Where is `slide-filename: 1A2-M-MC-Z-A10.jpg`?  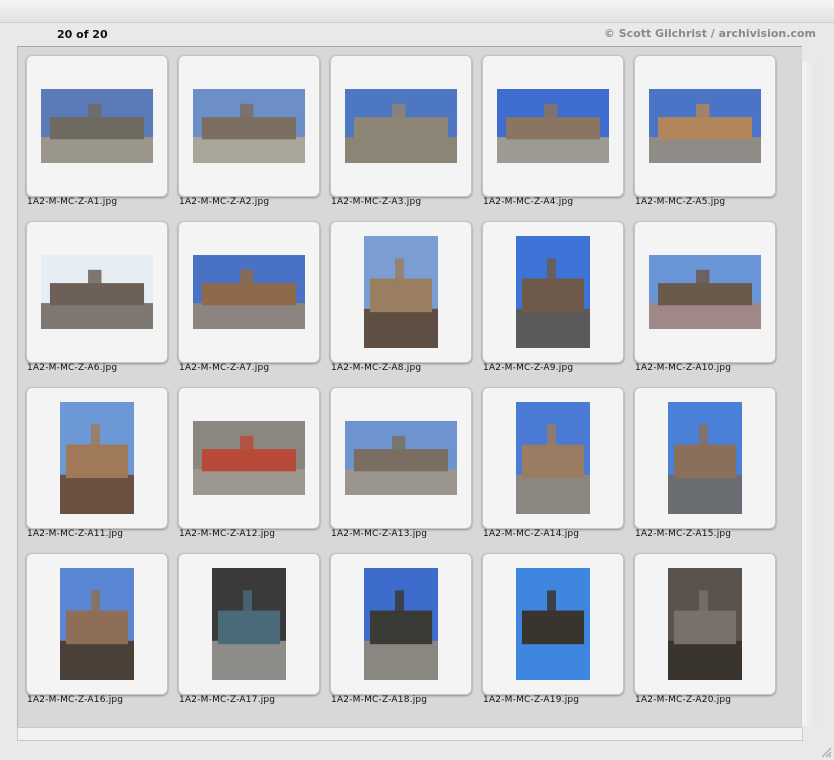 slide-filename: 1A2-M-MC-Z-A10.jpg is located at coordinates (683, 368).